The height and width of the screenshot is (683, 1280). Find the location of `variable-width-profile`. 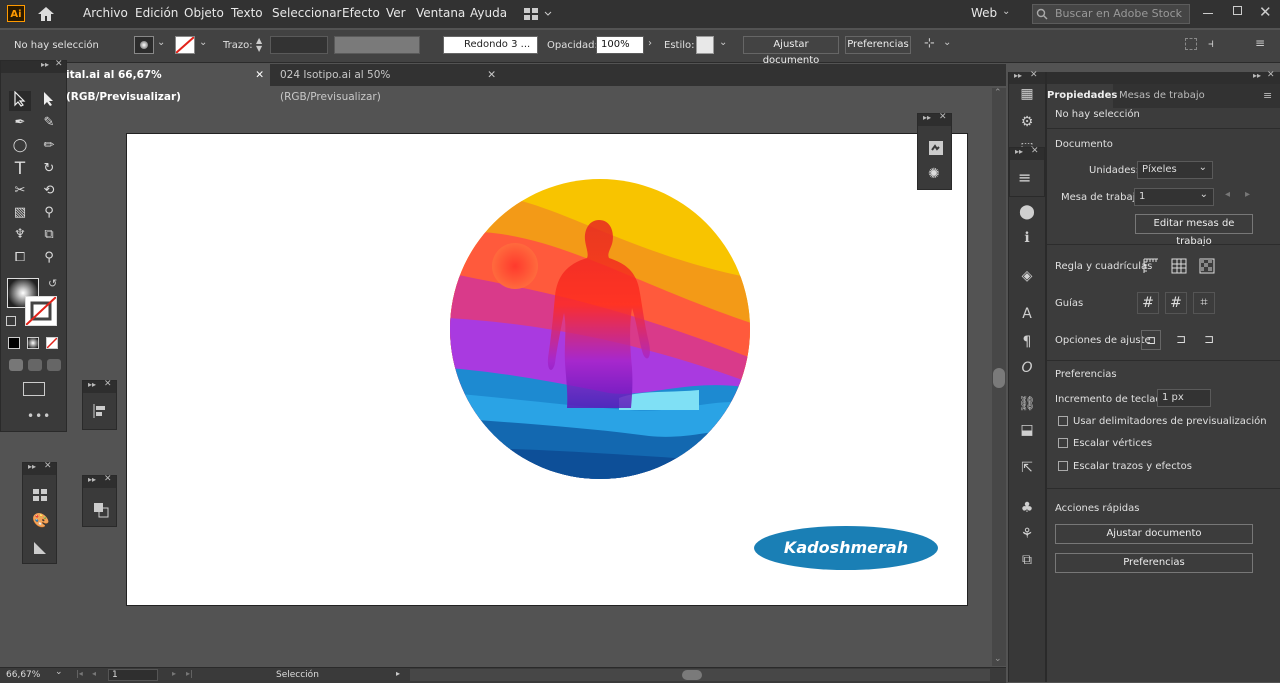

variable-width-profile is located at coordinates (377, 45).